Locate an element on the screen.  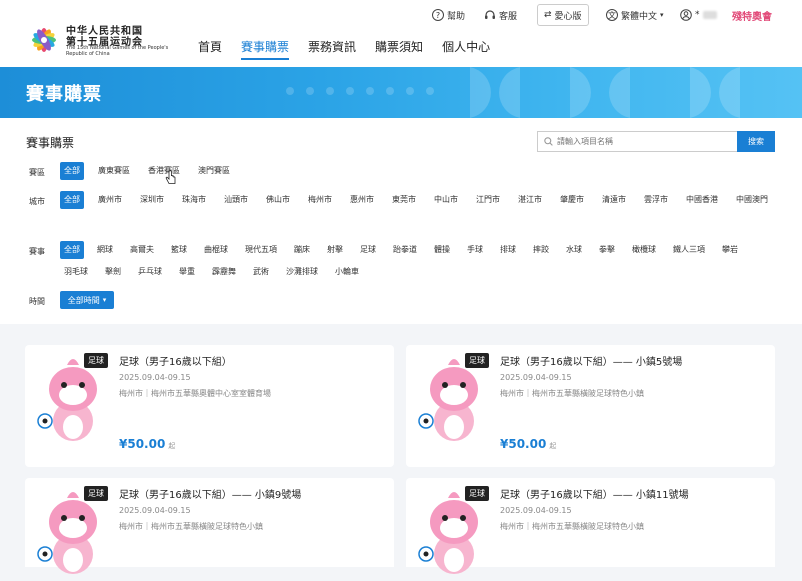
paralympic-label: 殘特奧會 is located at coordinates (752, 17).